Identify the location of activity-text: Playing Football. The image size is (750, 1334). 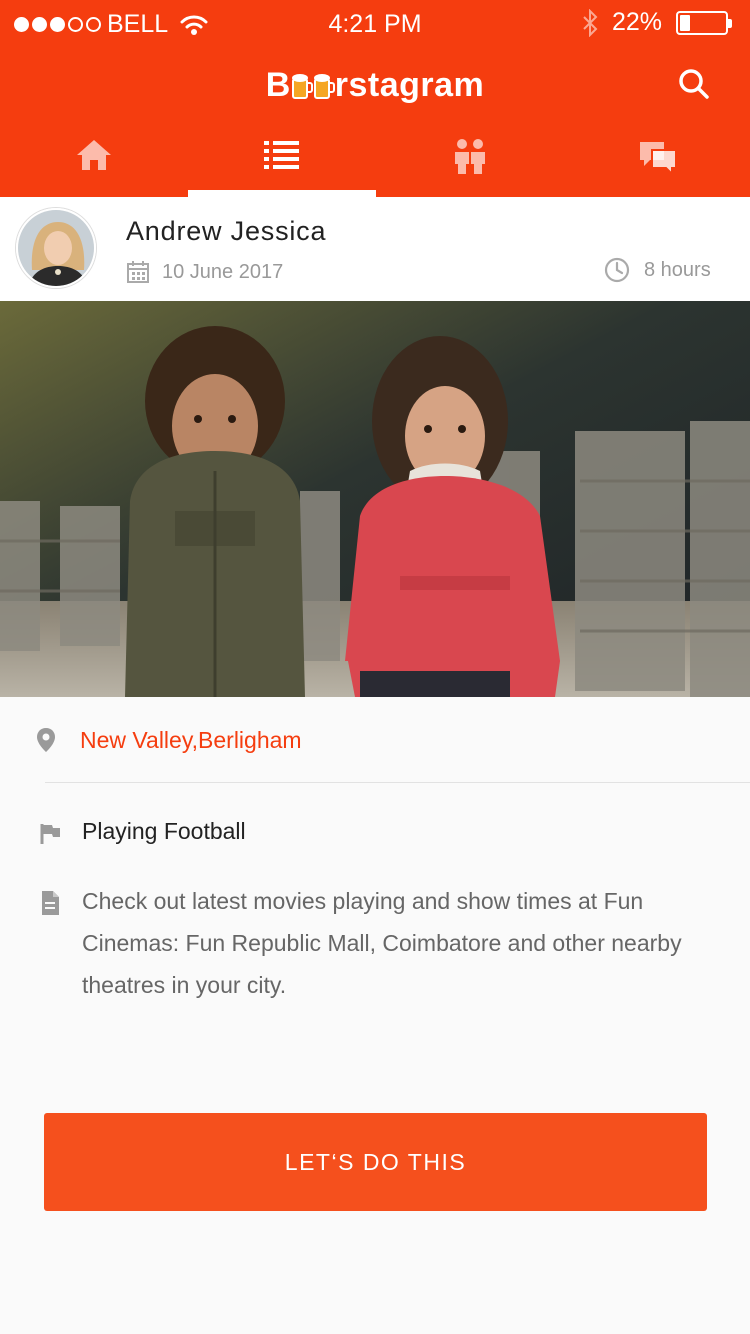
(164, 831).